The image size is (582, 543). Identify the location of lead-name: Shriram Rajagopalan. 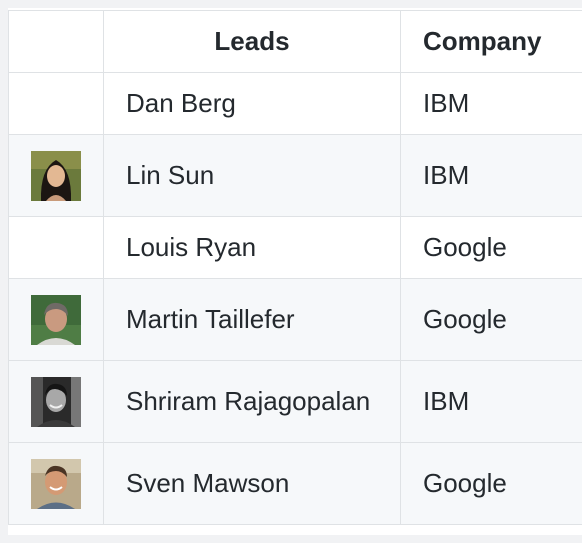
(252, 401).